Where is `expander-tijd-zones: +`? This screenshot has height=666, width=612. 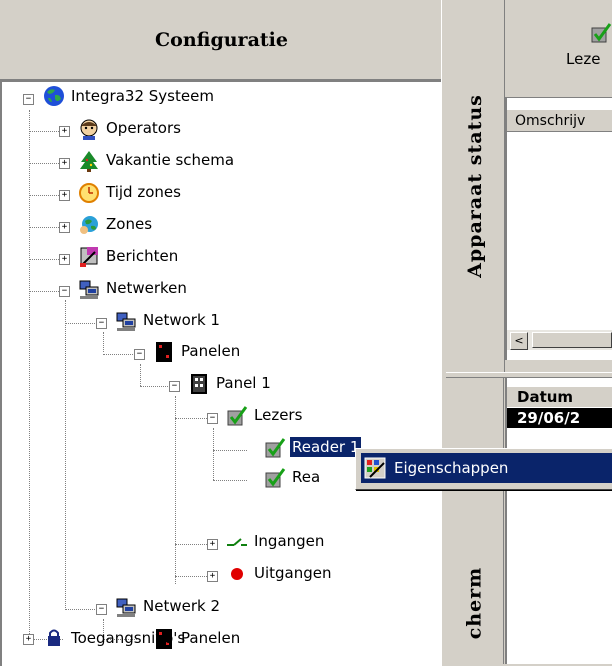 expander-tijd-zones: + is located at coordinates (64, 195).